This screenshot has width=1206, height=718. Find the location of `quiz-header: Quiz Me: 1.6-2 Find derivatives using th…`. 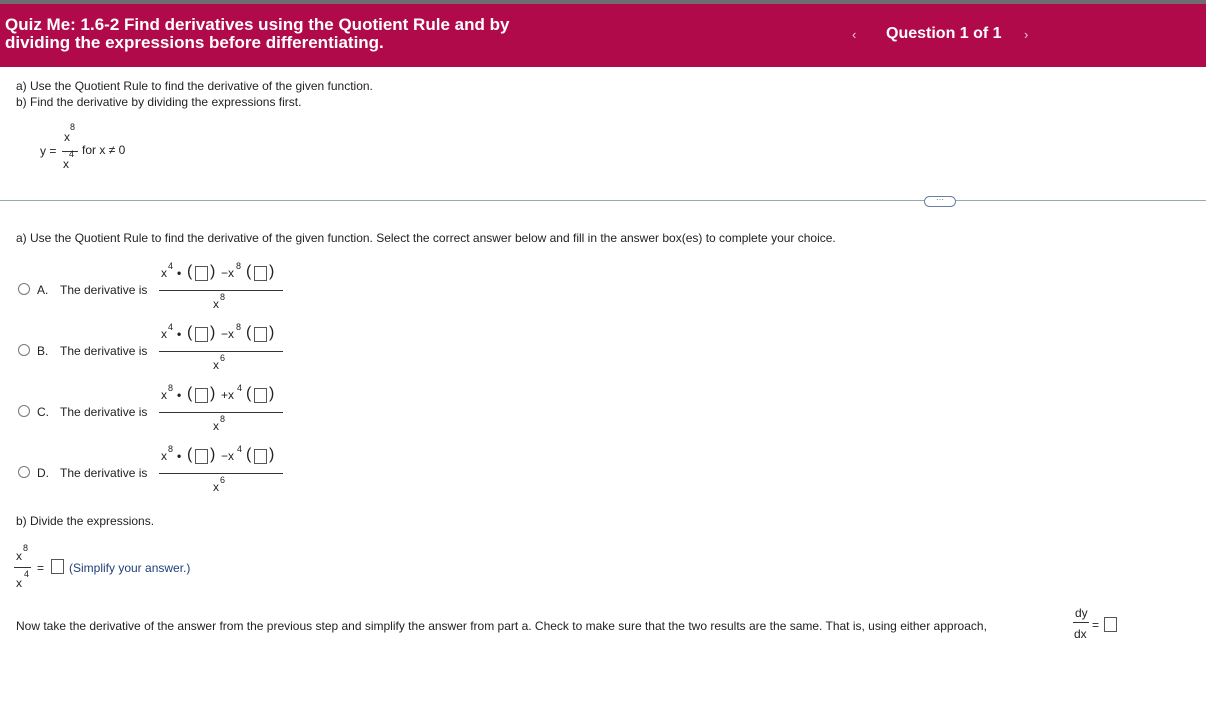

quiz-header: Quiz Me: 1.6-2 Find derivatives using th… is located at coordinates (603, 35).